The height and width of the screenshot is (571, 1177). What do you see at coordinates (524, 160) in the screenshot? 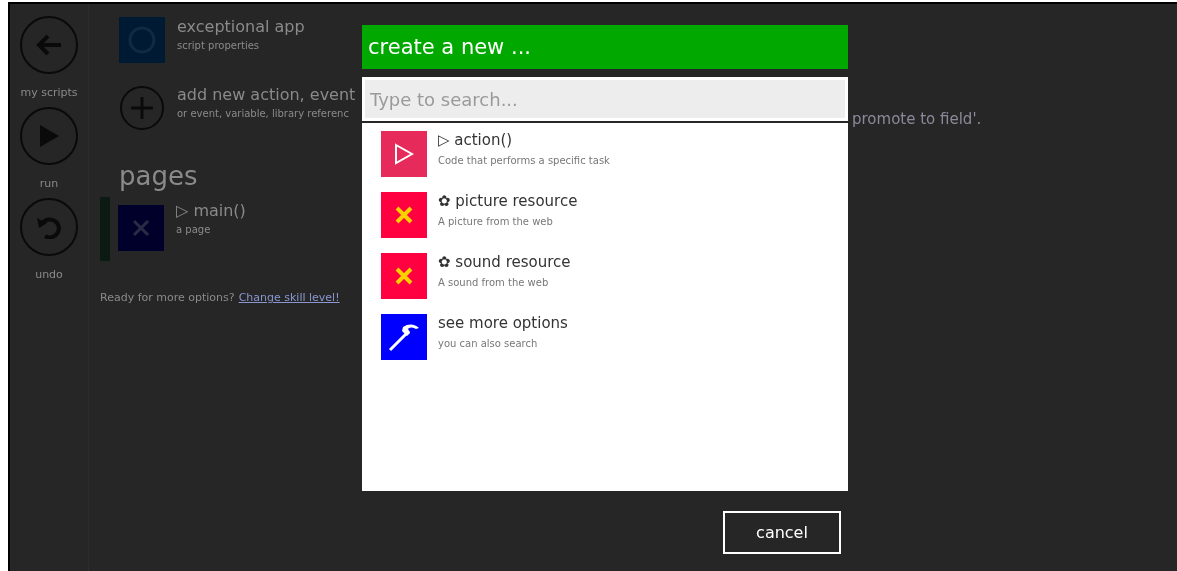
I see `option-description: Code that performs a specific task` at bounding box center [524, 160].